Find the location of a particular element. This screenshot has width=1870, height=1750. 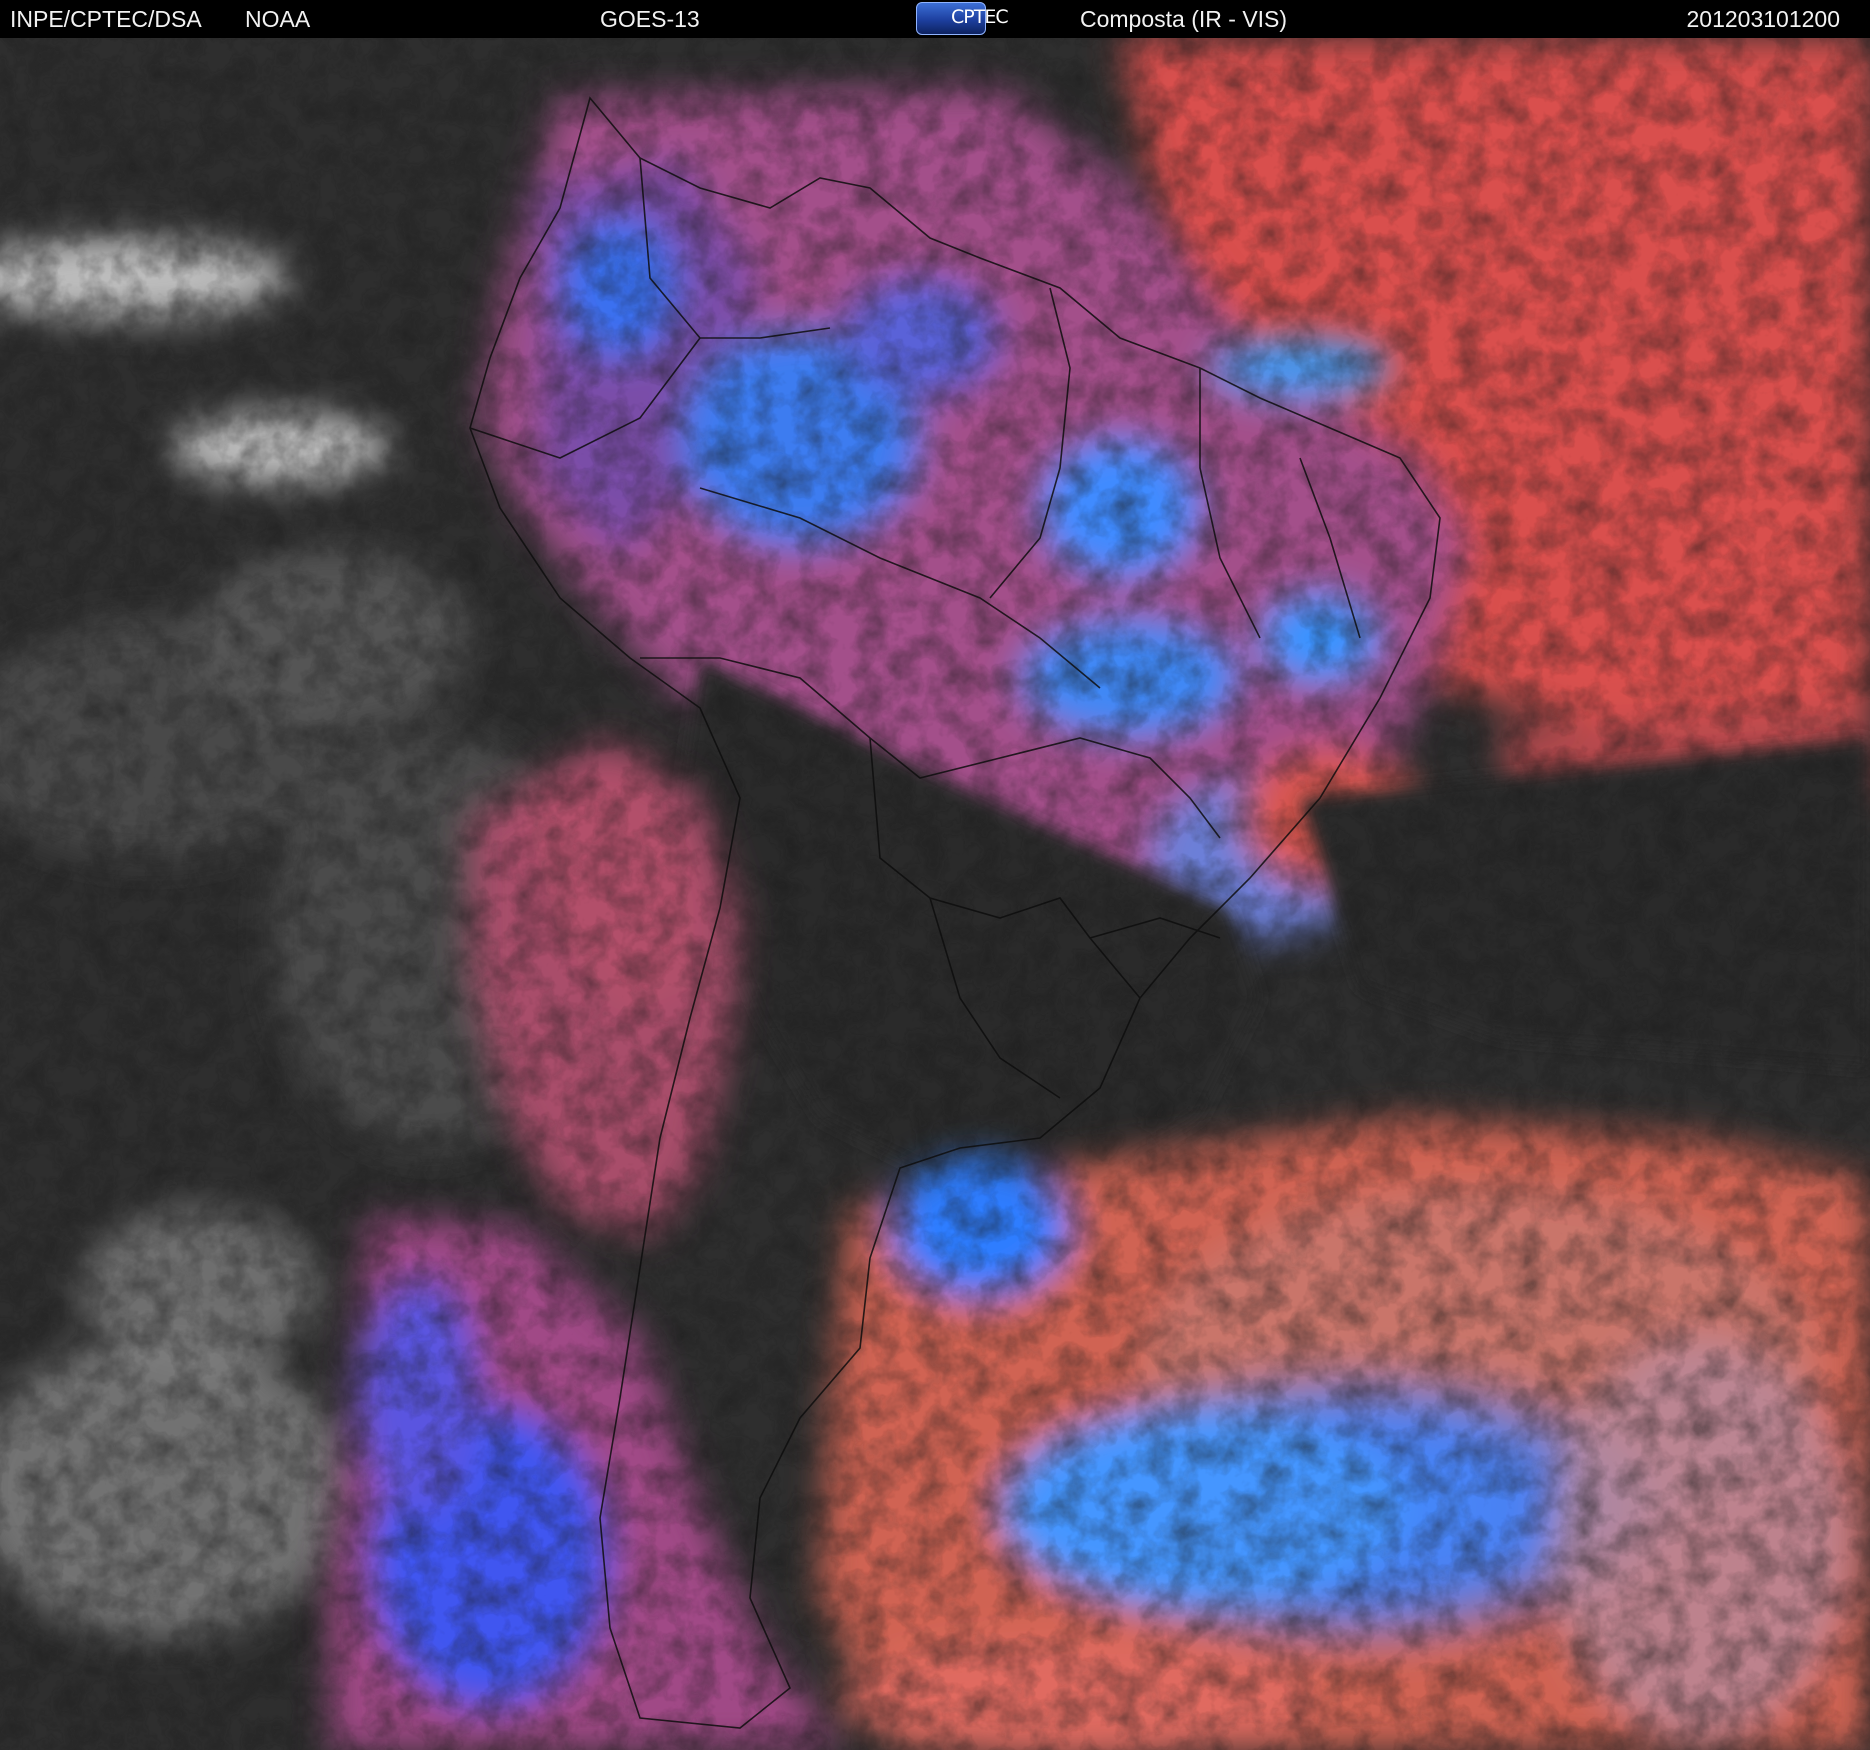

cptec-logo-text: CPTEC is located at coordinates (980, 17).